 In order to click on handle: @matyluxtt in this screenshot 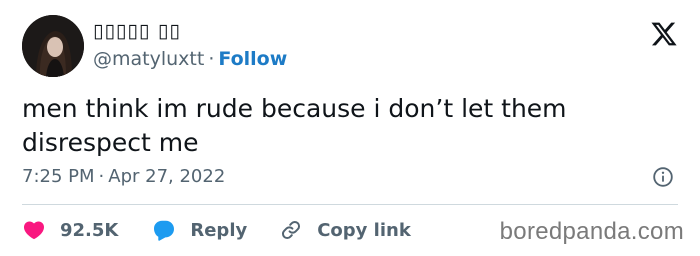, I will do `click(148, 59)`.